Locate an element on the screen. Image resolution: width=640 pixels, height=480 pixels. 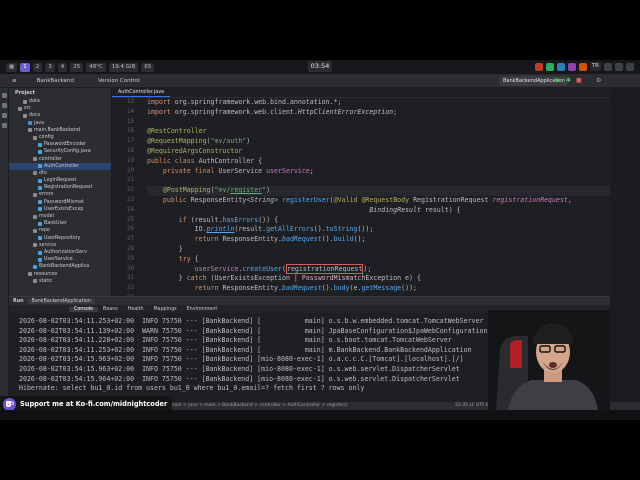
tree-item: main.BankBackend is located at coordinates (60, 130).